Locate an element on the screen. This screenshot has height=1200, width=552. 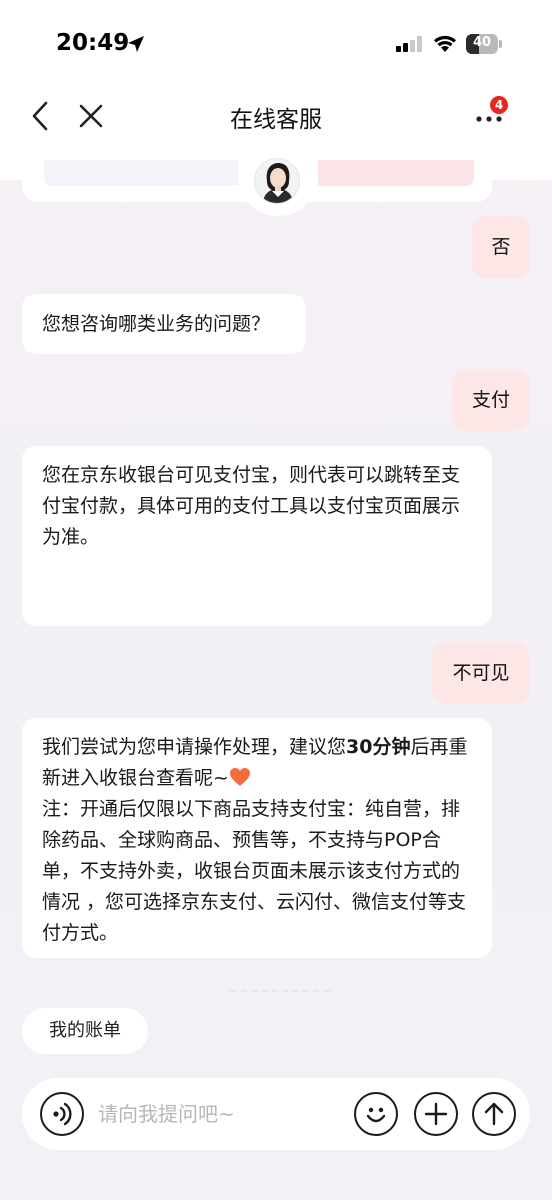
notification-badge: 4 is located at coordinates (499, 105).